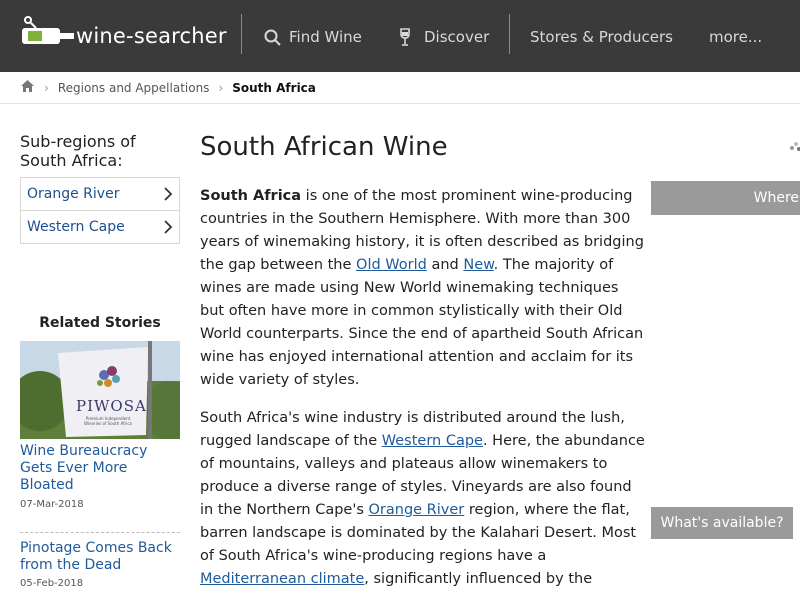 This screenshot has width=800, height=600. I want to click on wine-bottle-logo-icon, so click(47, 36).